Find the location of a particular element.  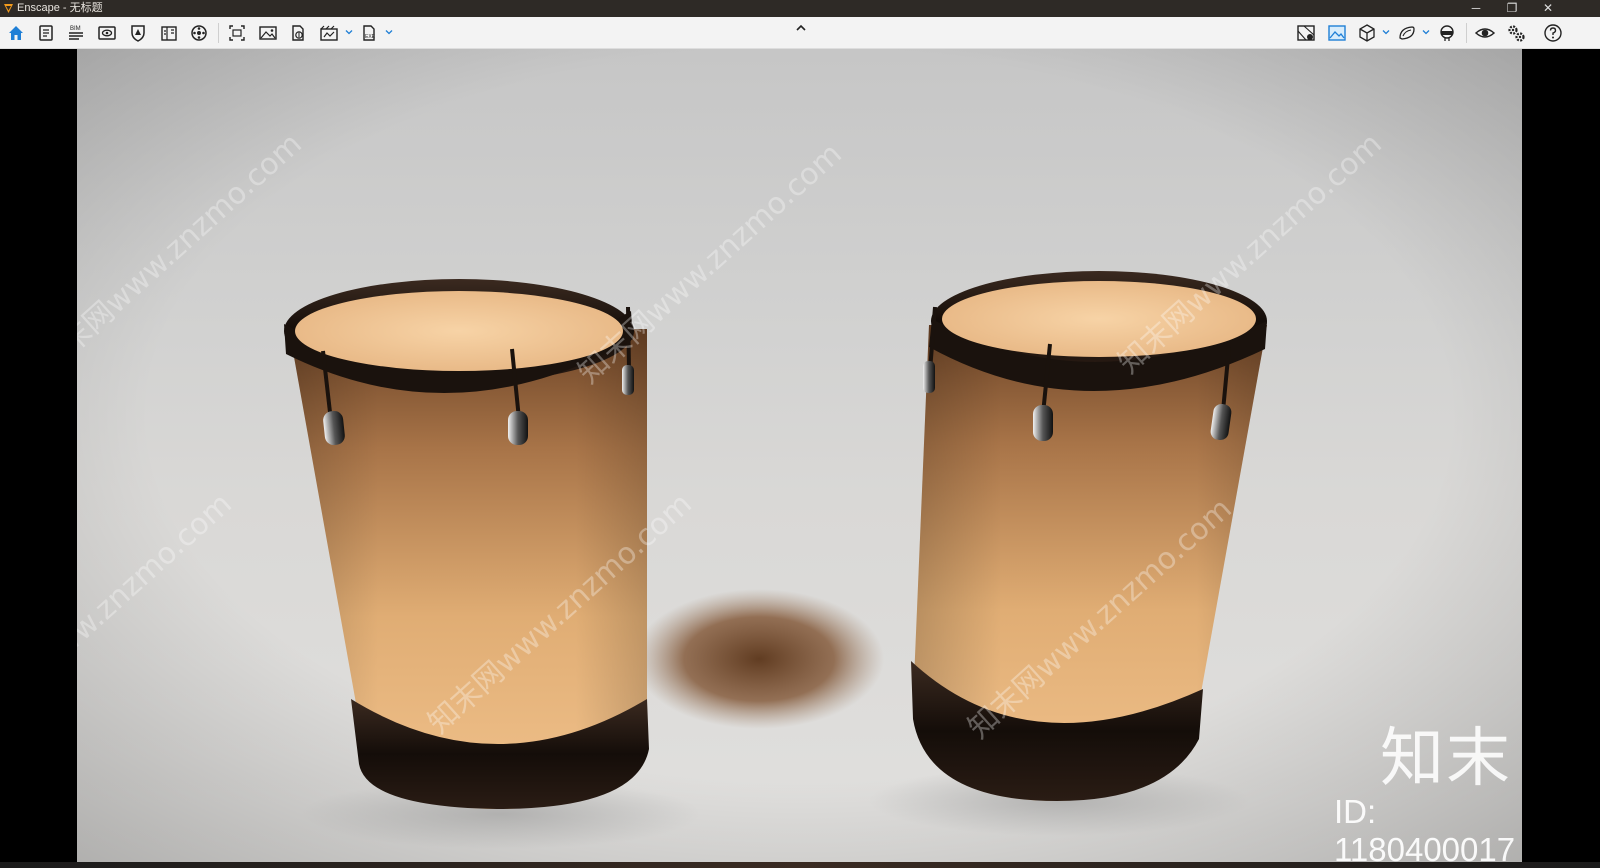

projects-icon is located at coordinates (46, 33).